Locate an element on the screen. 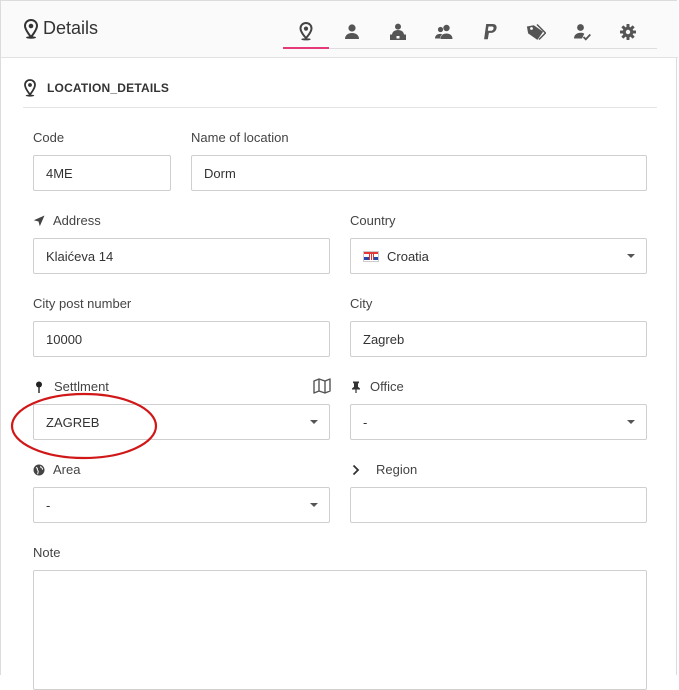 The height and width of the screenshot is (690, 679). tab-user-check is located at coordinates (582, 31).